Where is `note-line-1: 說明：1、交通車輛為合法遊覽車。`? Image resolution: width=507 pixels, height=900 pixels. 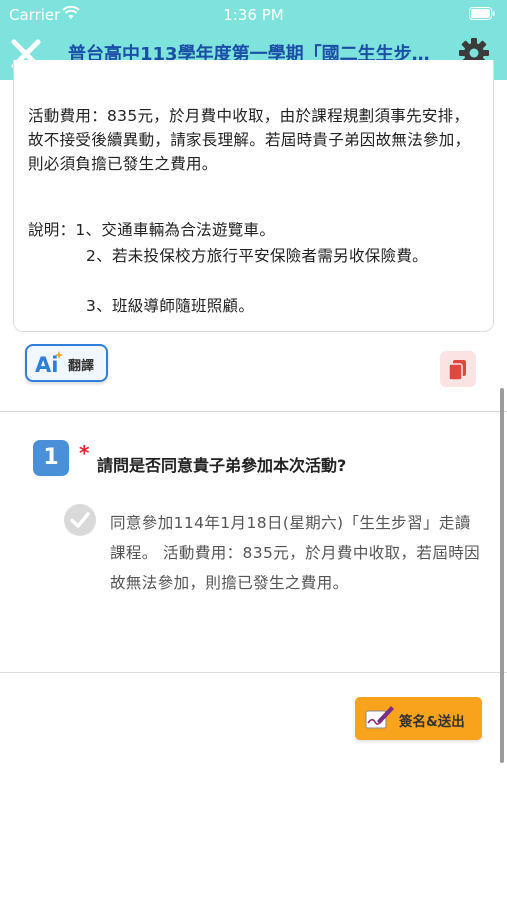
note-line-1: 說明：1、交通車輛為合法遊覽車。 is located at coordinates (152, 230).